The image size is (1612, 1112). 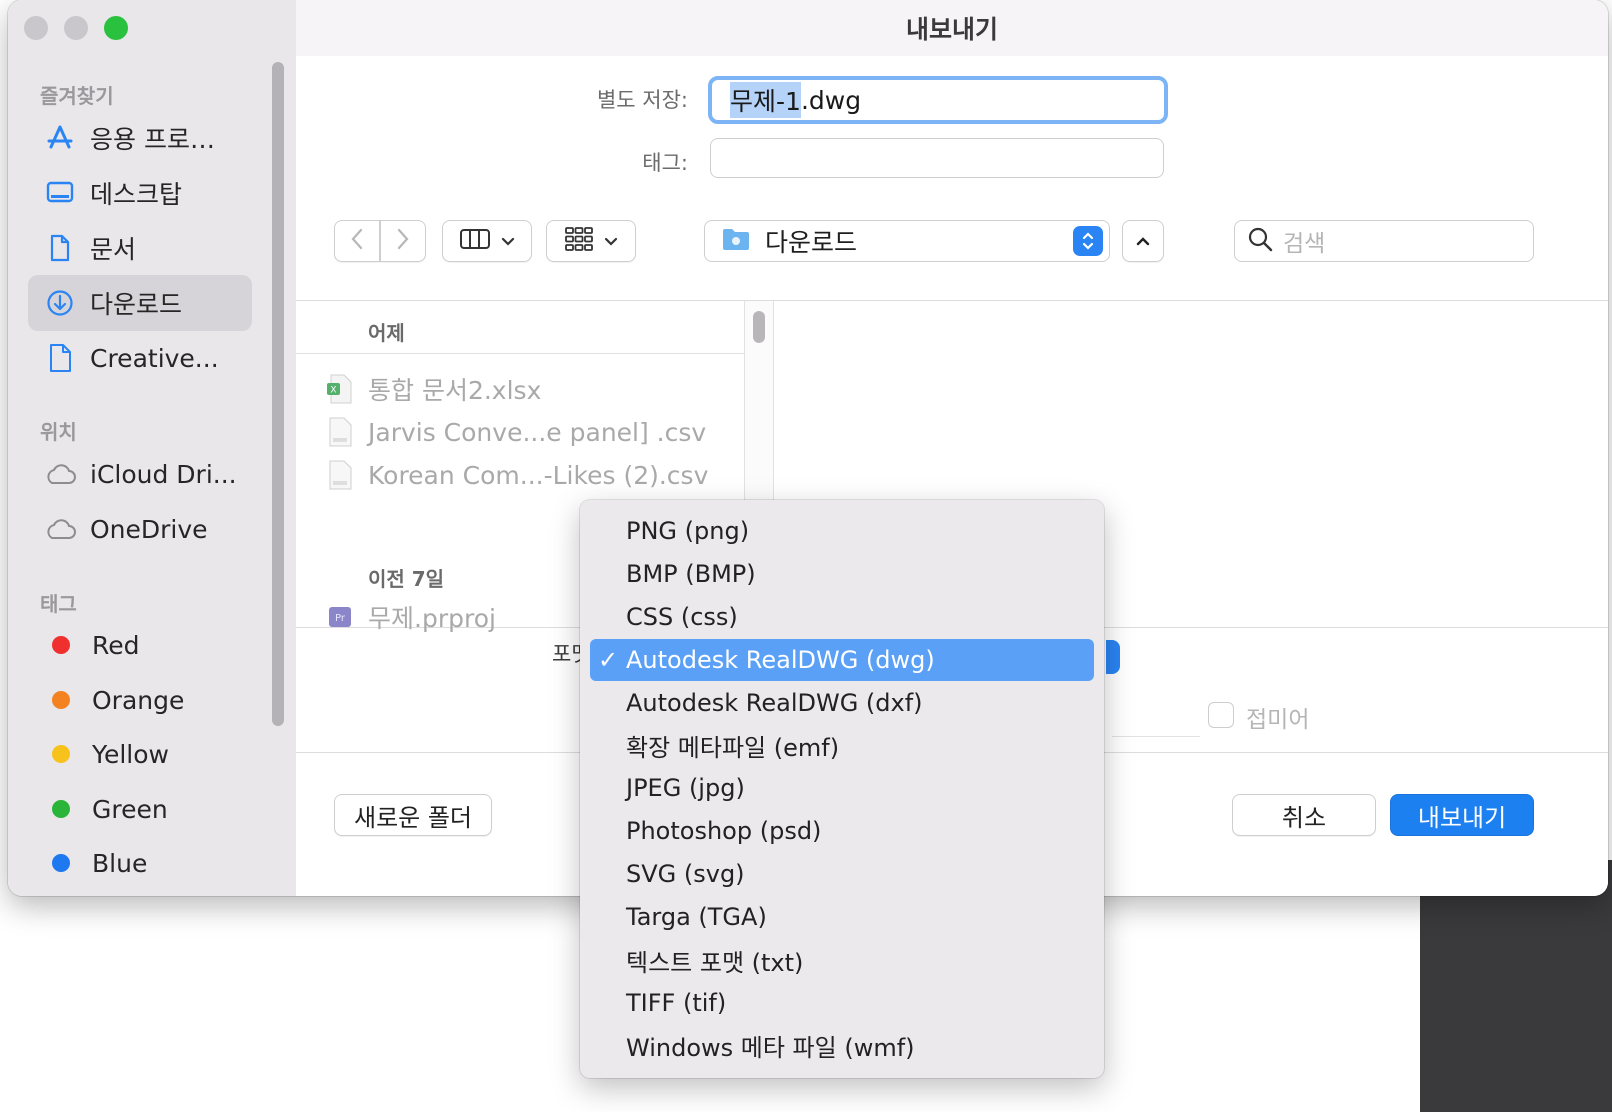 I want to click on file-row: X 통합 문서2.xlsx, so click(x=433, y=389).